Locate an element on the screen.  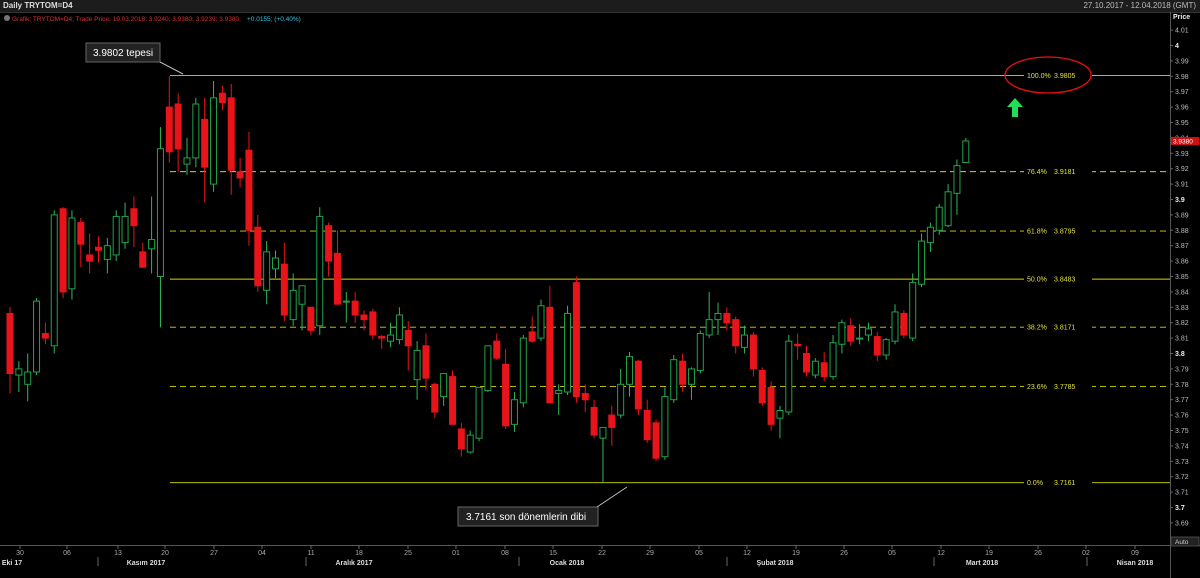
settings-dot-icon is located at coordinates (7, 18).